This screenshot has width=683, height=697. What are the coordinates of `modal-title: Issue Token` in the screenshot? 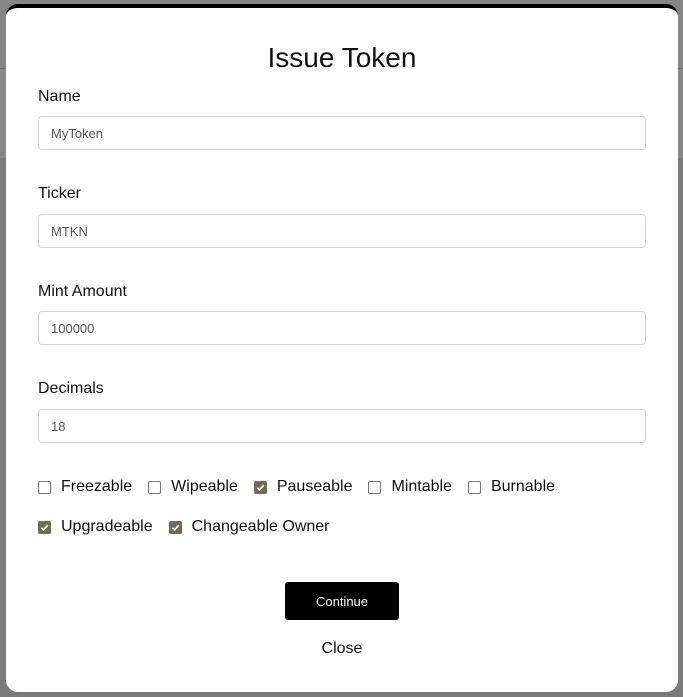 It's located at (342, 57).